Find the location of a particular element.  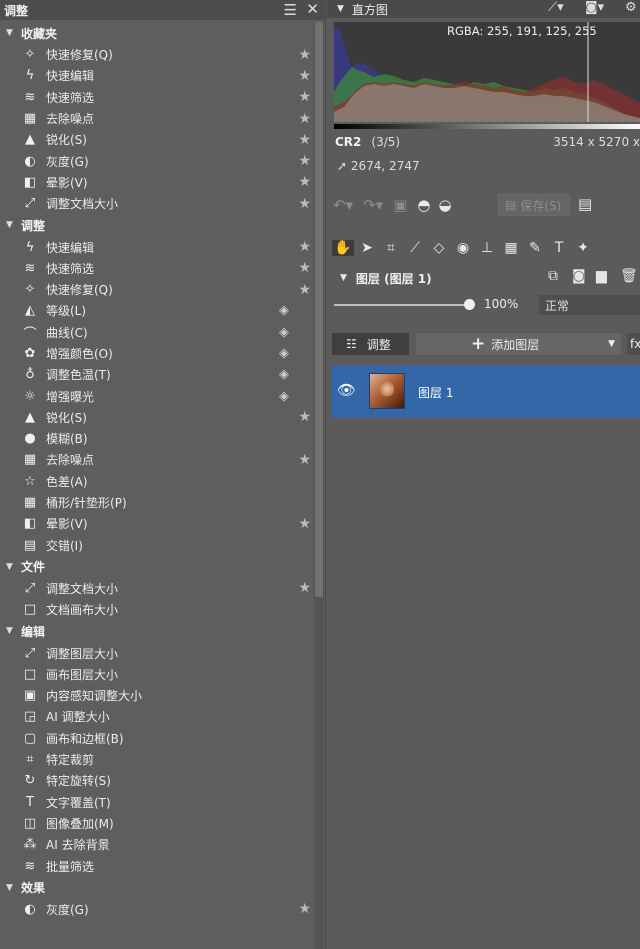

histogram-mode-icon: ⟋▾ is located at coordinates (556, 7).